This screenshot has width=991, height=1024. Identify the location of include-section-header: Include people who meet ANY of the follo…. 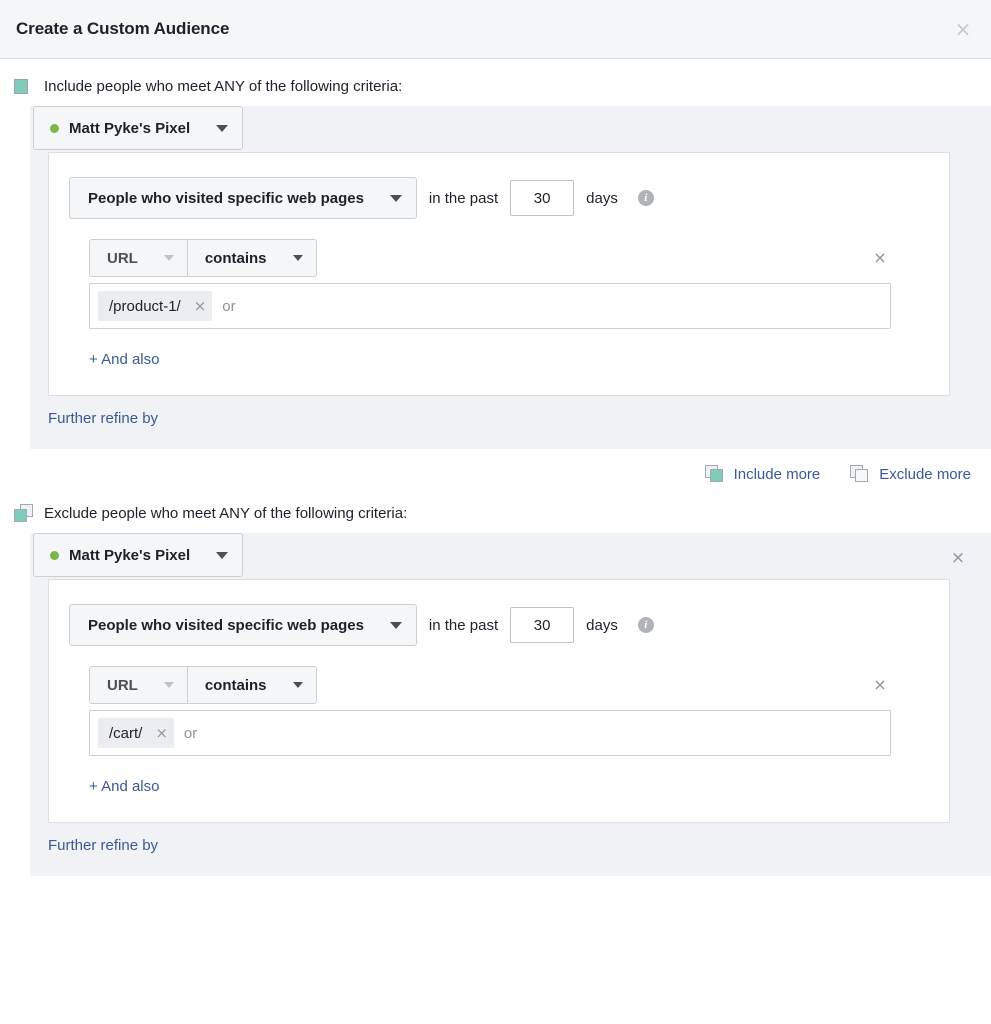
(495, 82).